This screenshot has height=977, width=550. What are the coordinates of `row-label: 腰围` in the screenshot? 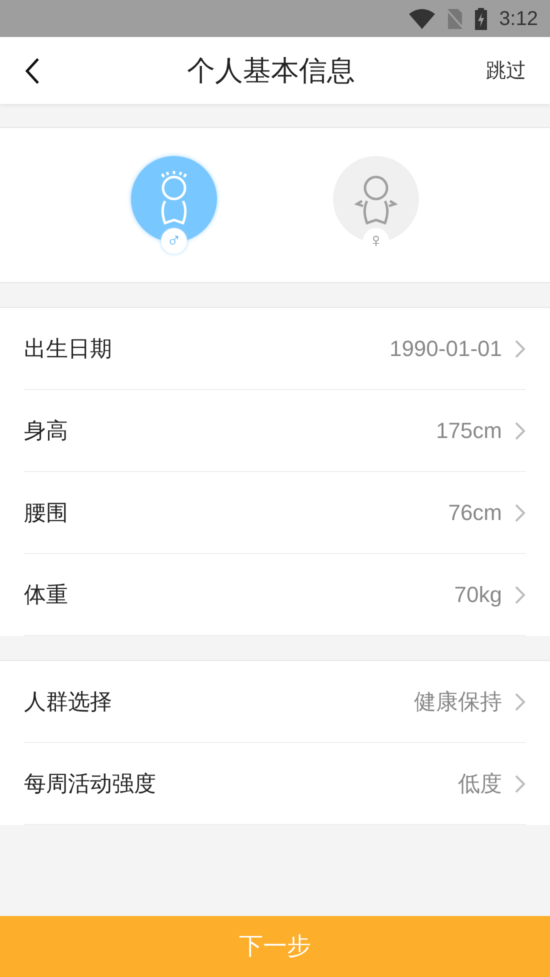 It's located at (46, 513).